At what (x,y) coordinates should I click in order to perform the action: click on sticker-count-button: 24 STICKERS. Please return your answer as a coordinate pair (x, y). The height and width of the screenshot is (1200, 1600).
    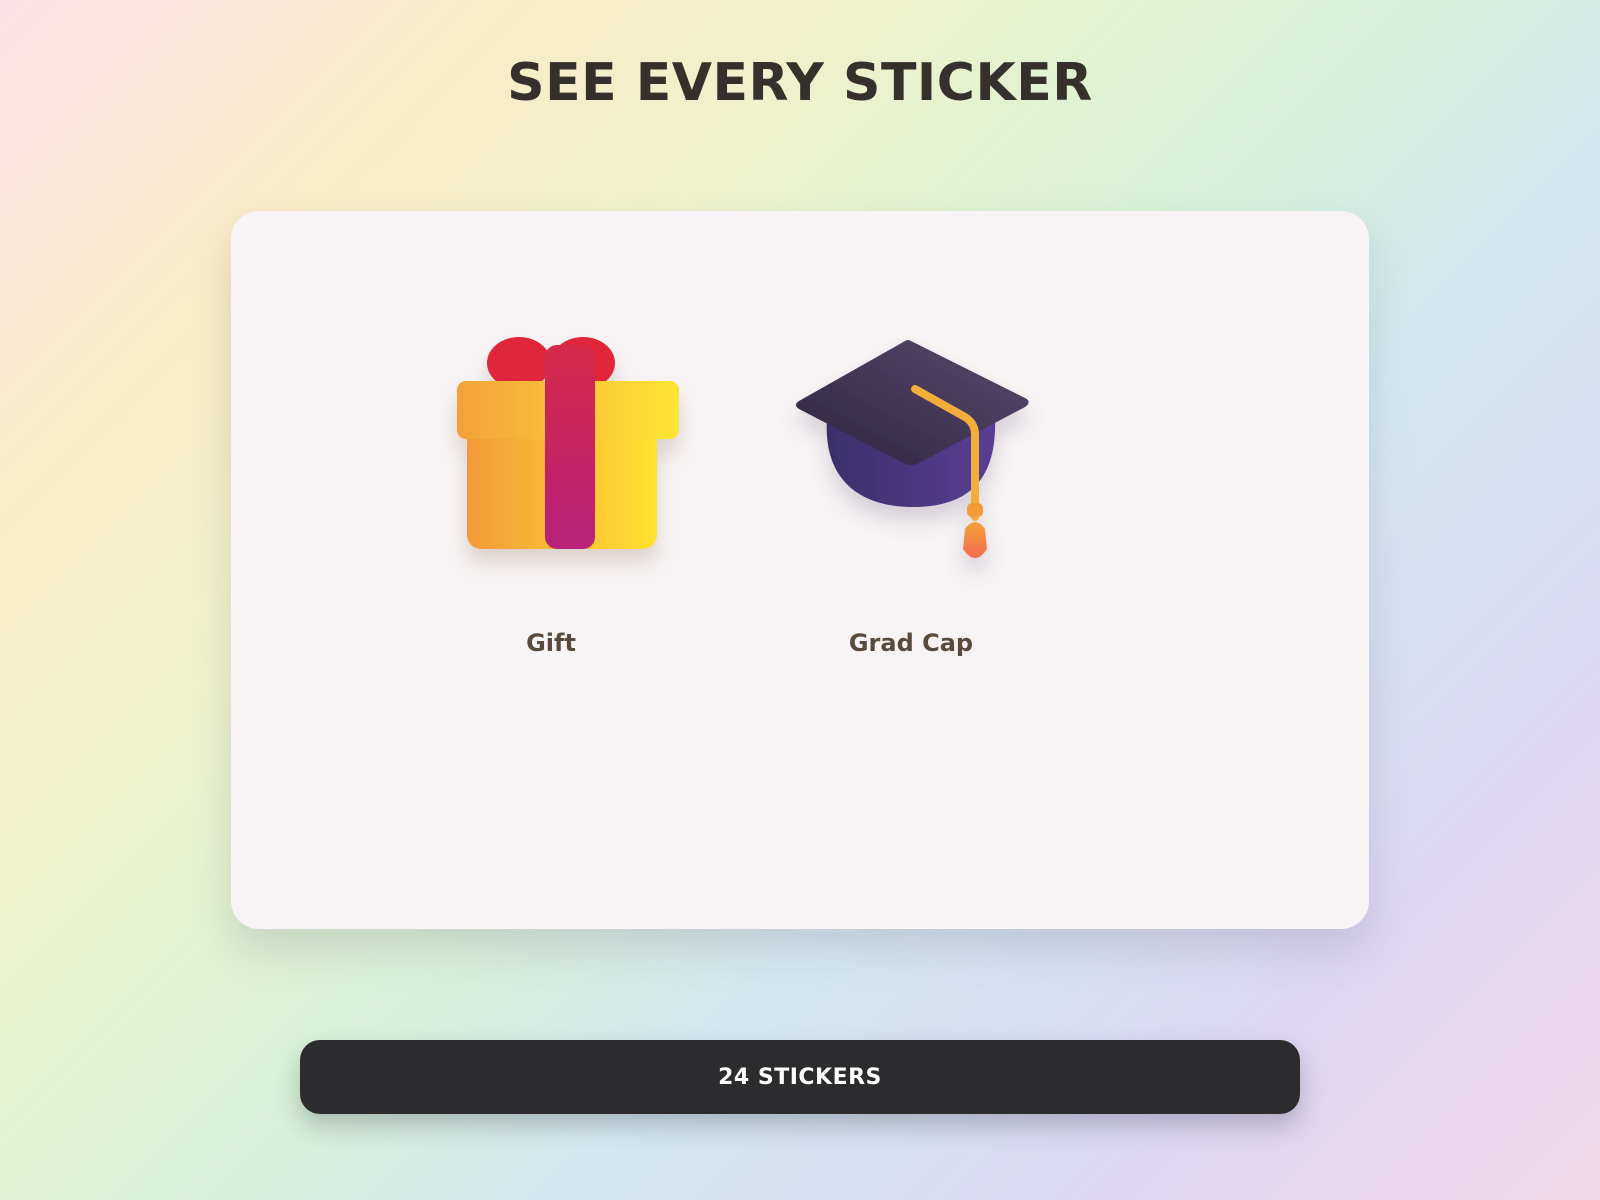
    Looking at the image, I should click on (800, 1077).